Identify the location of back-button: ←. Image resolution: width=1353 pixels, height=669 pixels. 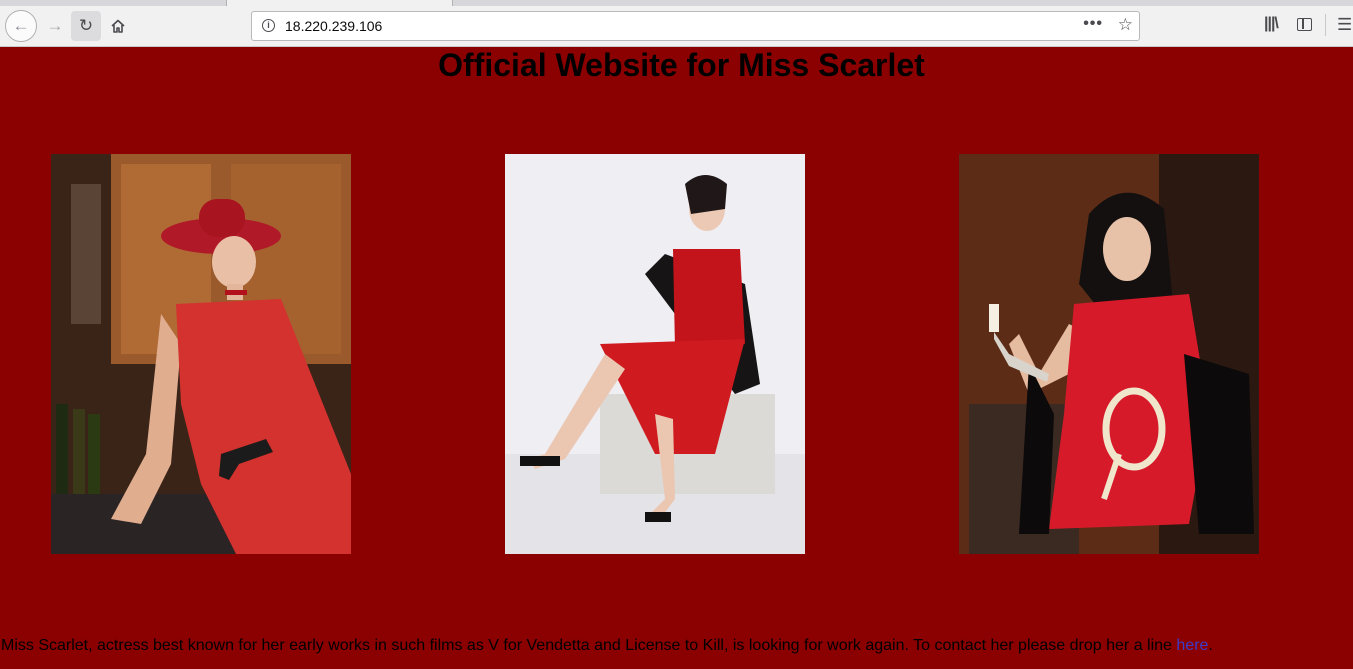
(21, 26).